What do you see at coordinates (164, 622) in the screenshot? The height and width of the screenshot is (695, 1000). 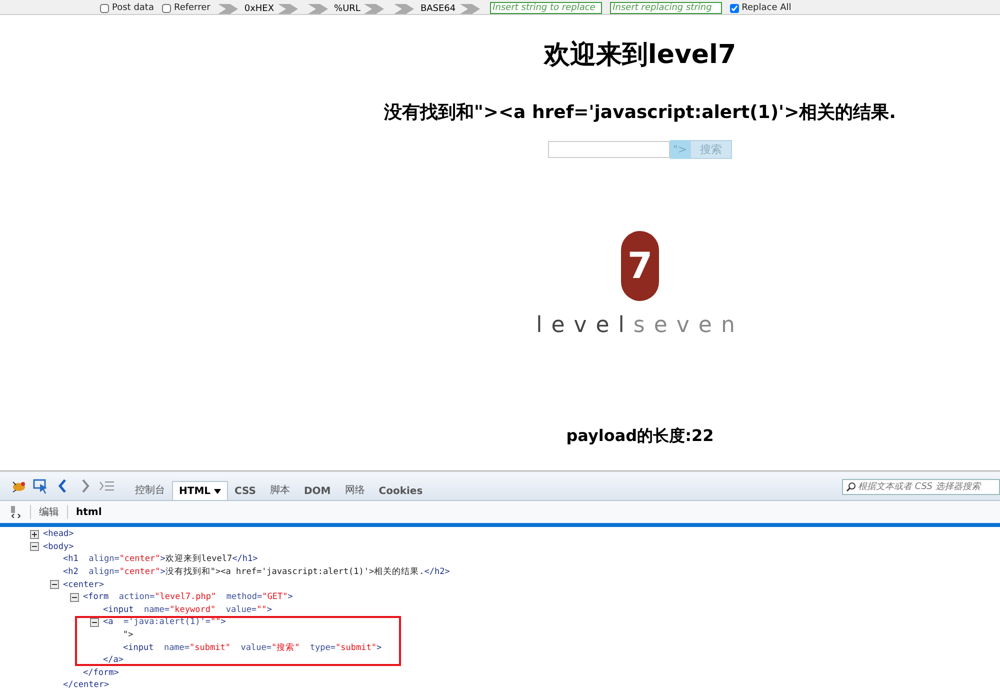 I see `code-line: <a ='java:alert(1)'="">` at bounding box center [164, 622].